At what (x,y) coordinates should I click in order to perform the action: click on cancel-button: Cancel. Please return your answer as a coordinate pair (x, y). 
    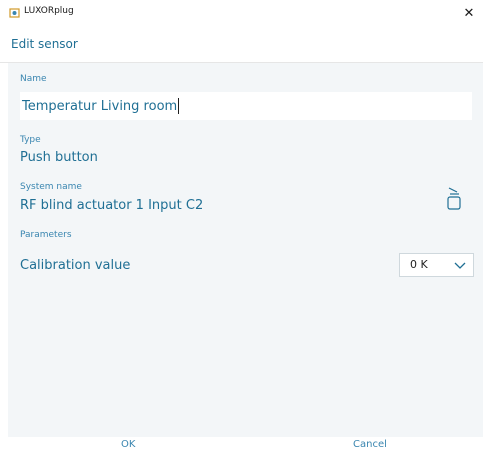
    Looking at the image, I should click on (370, 444).